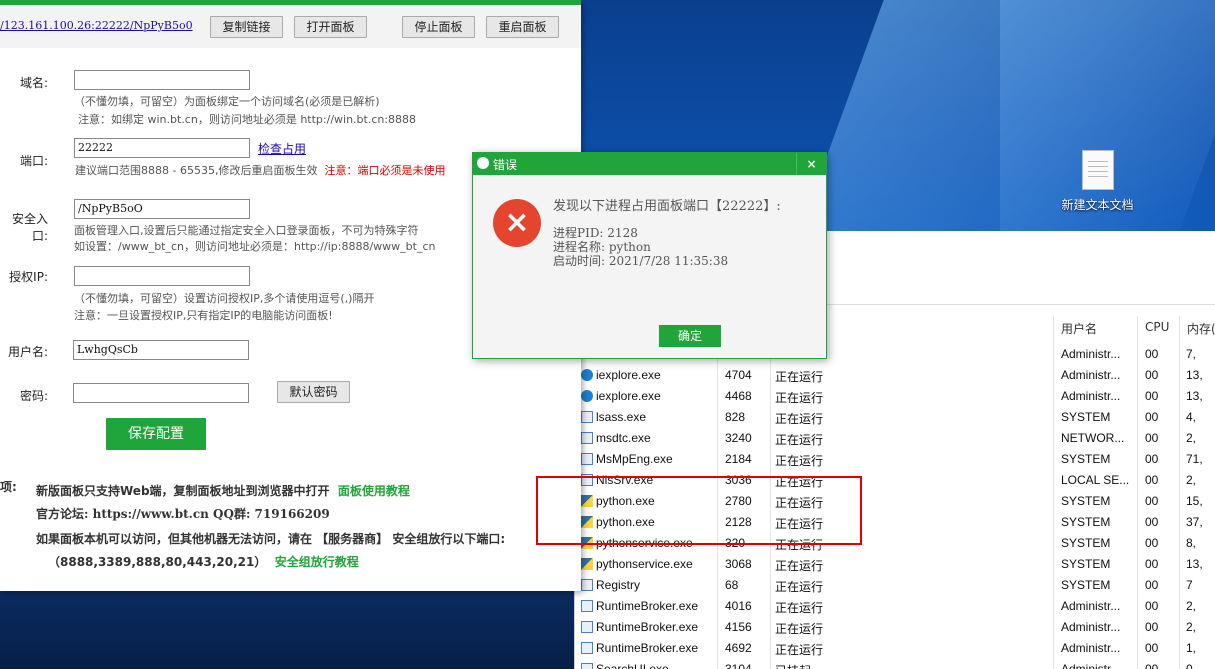  I want to click on dialog-title: 错误, so click(505, 165).